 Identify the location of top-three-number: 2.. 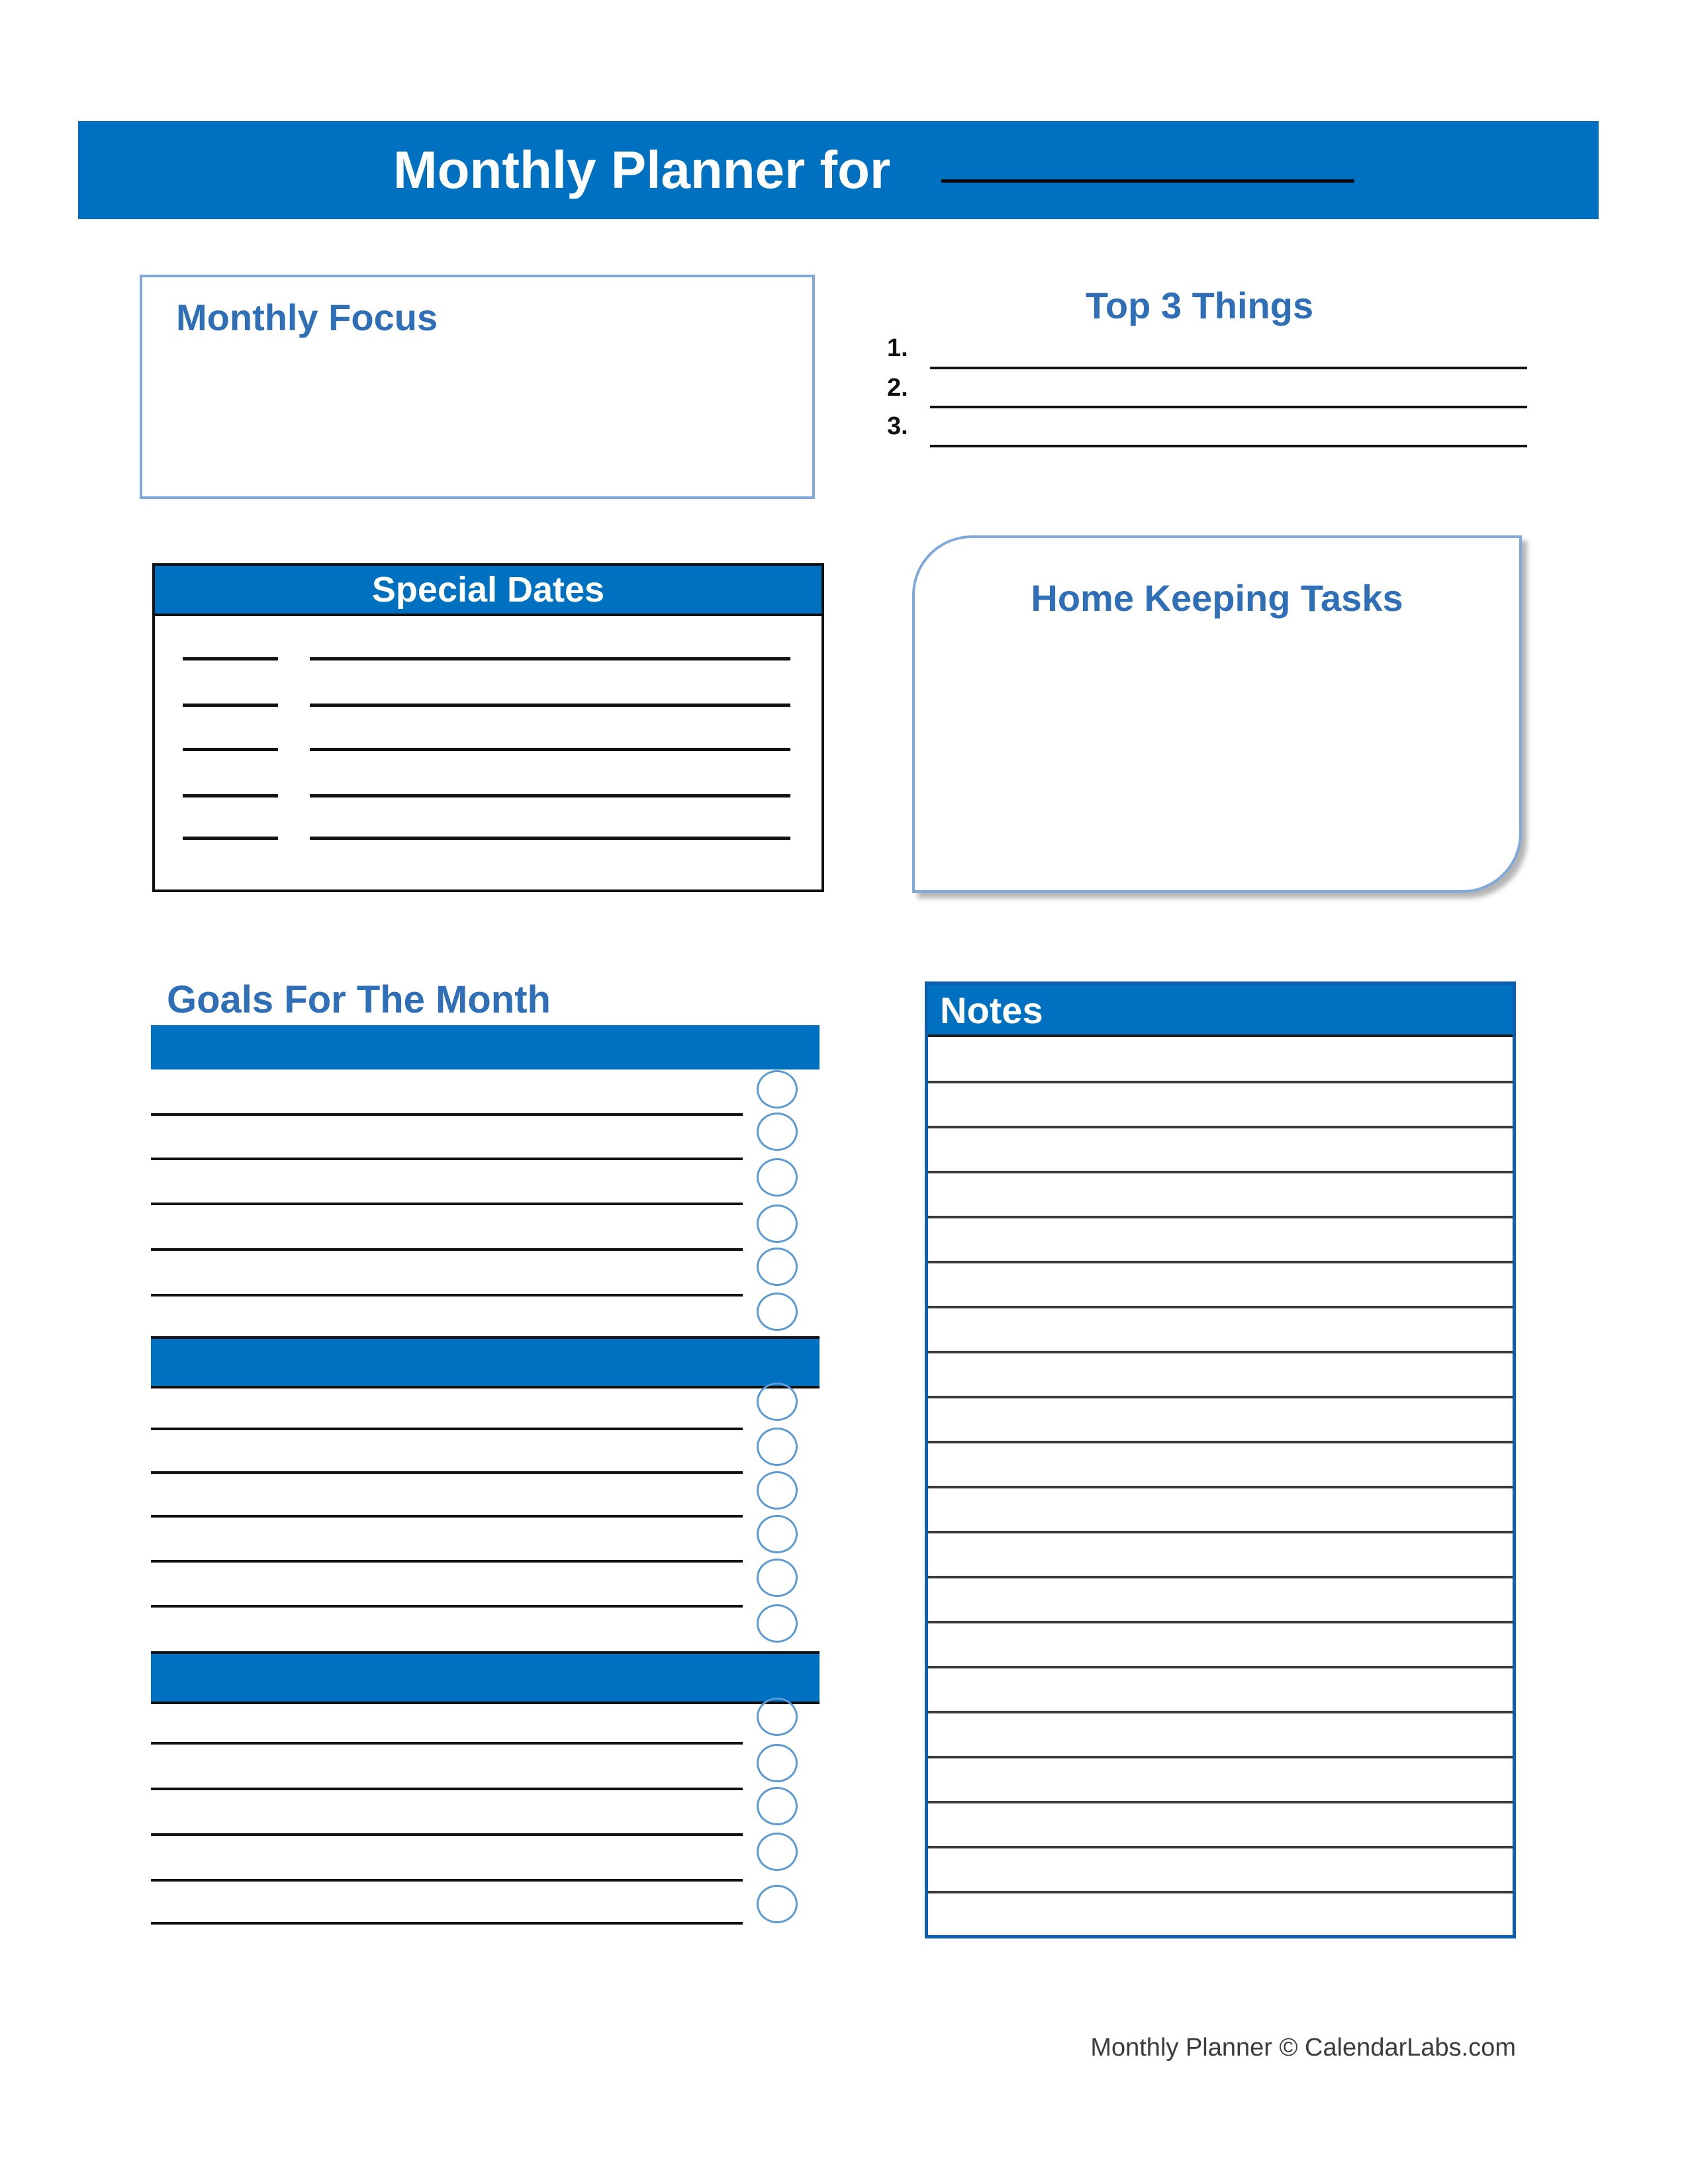
(897, 388).